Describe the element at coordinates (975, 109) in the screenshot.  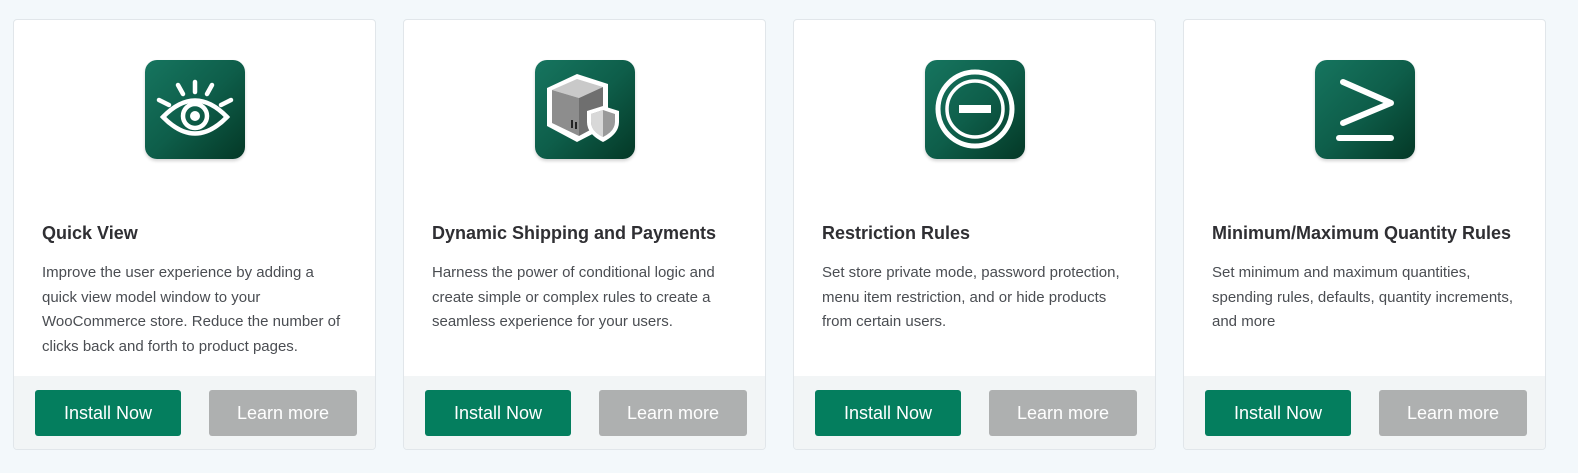
I see `restriction-minus-circle-icon` at that location.